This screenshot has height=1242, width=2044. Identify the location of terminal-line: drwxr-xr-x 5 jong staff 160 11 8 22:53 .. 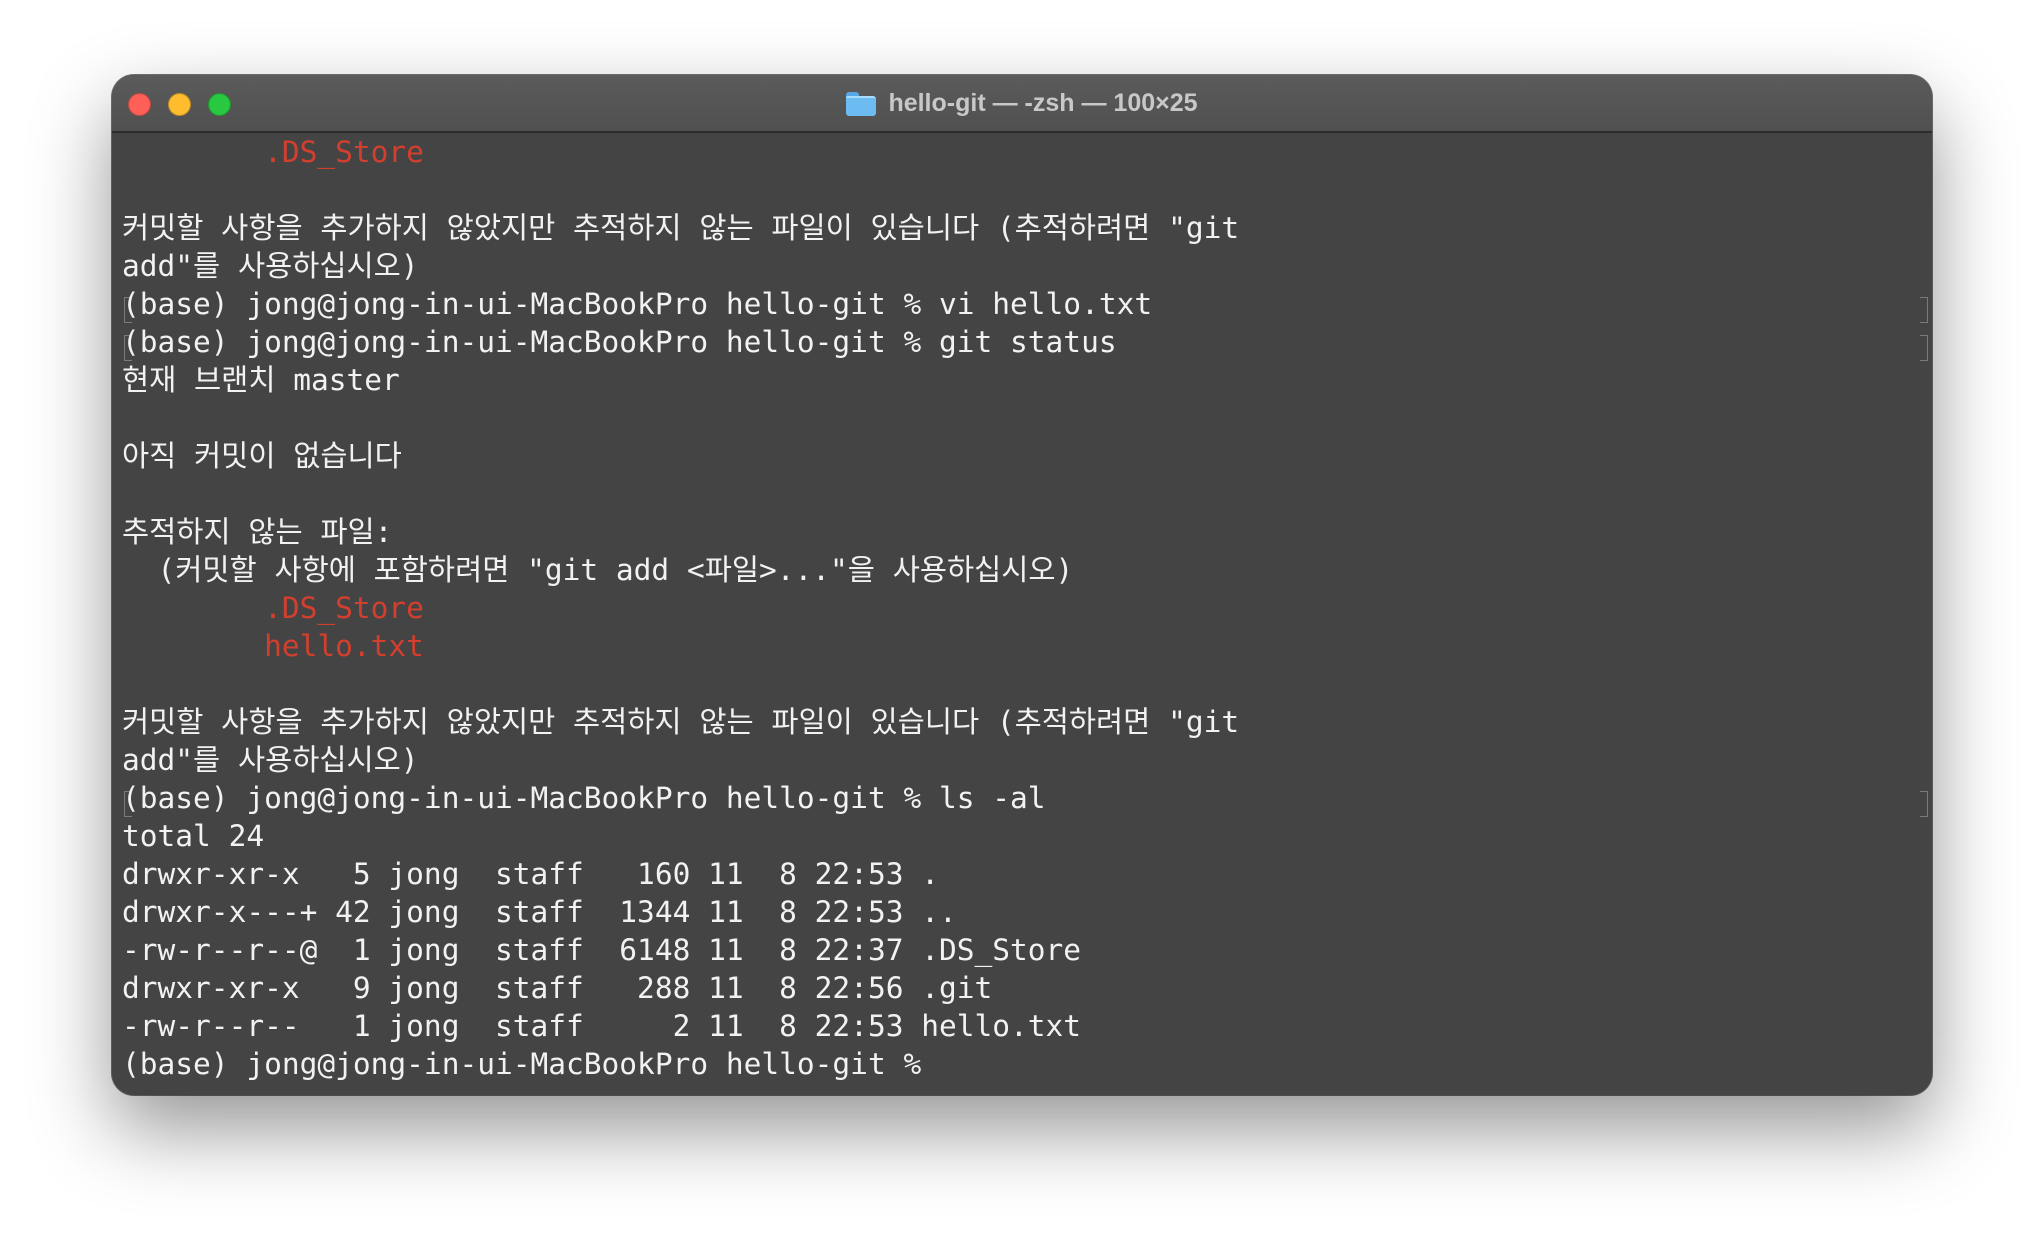
(530, 874).